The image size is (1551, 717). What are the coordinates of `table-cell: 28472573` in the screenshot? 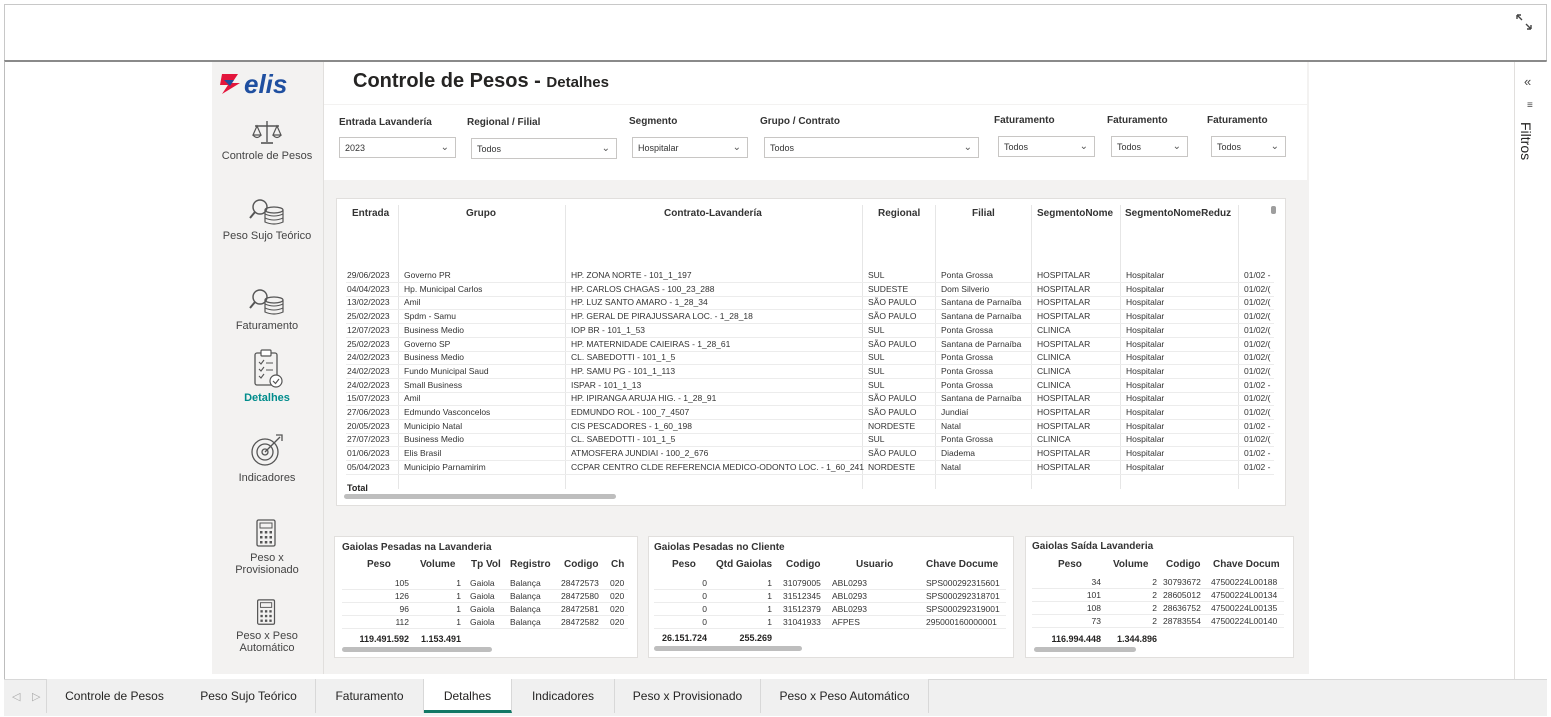 It's located at (580, 583).